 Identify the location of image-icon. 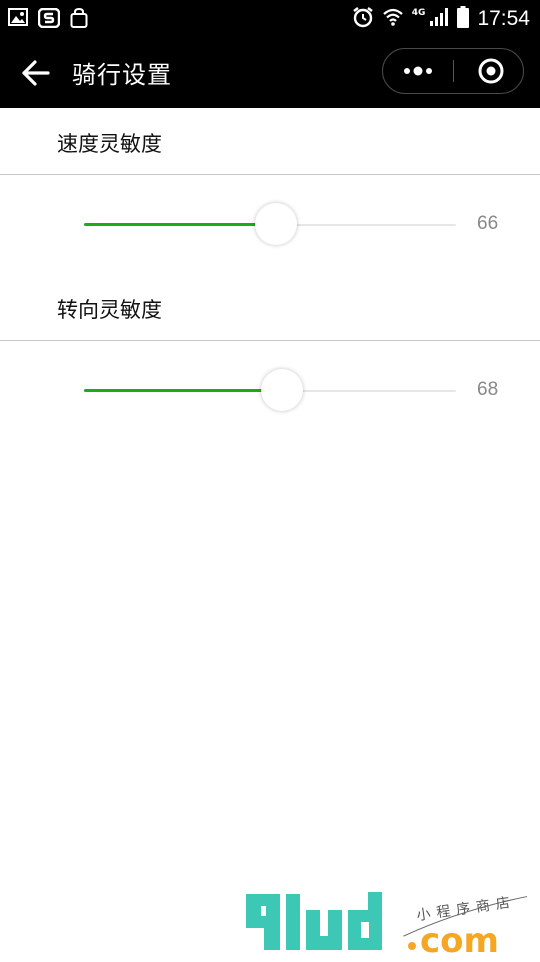
(18, 20).